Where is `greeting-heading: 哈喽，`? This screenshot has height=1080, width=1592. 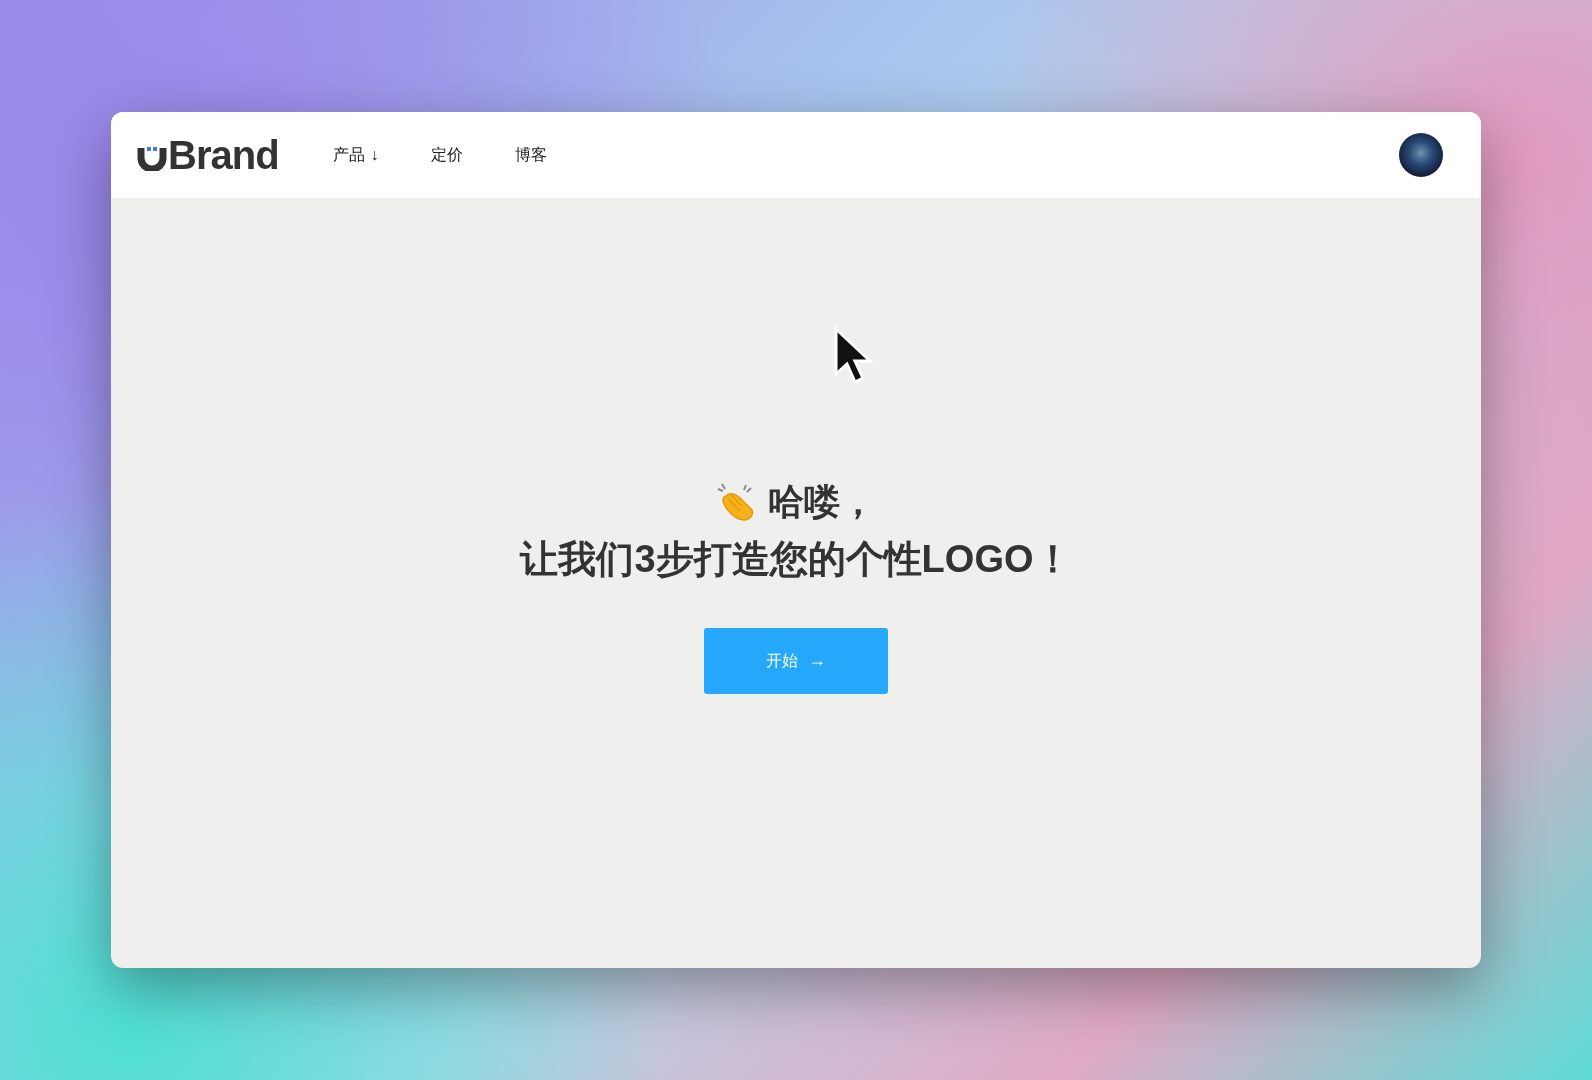 greeting-heading: 哈喽， is located at coordinates (822, 502).